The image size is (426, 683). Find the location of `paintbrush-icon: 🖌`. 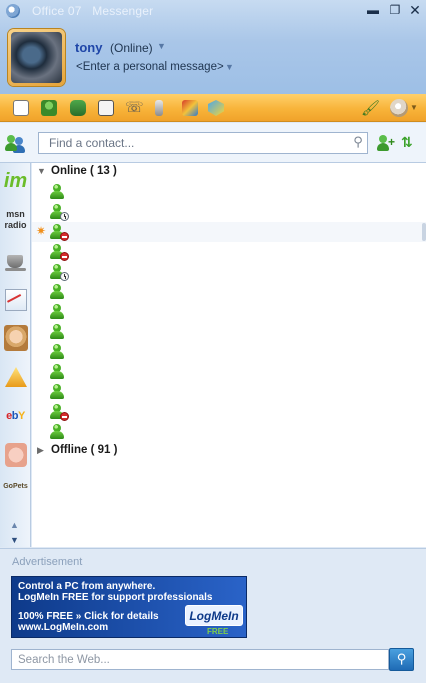

paintbrush-icon: 🖌 is located at coordinates (370, 108).